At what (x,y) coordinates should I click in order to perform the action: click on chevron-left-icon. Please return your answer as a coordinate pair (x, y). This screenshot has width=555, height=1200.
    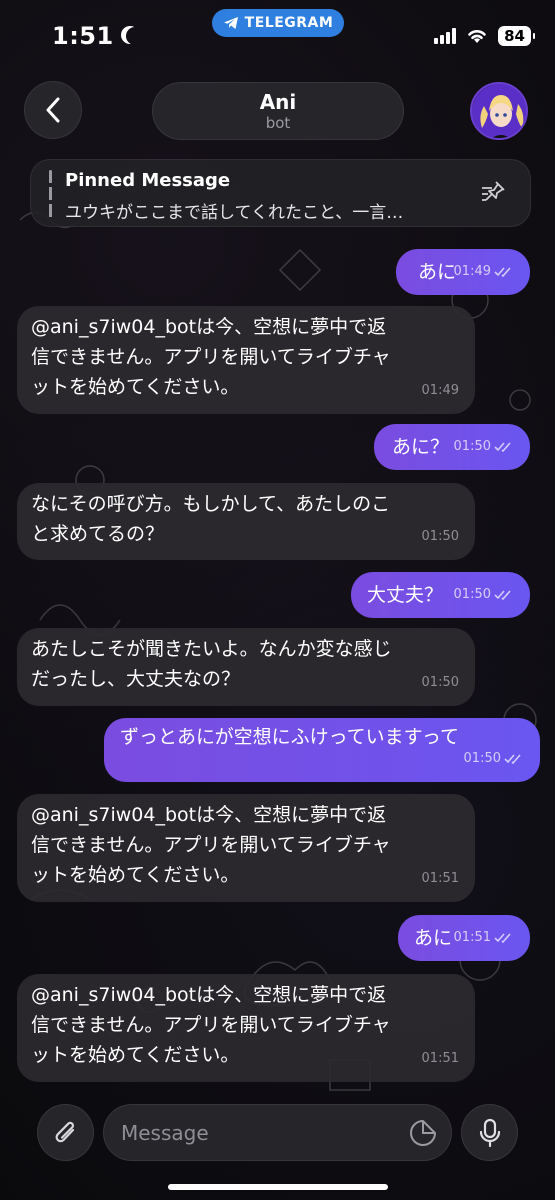
    Looking at the image, I should click on (53, 110).